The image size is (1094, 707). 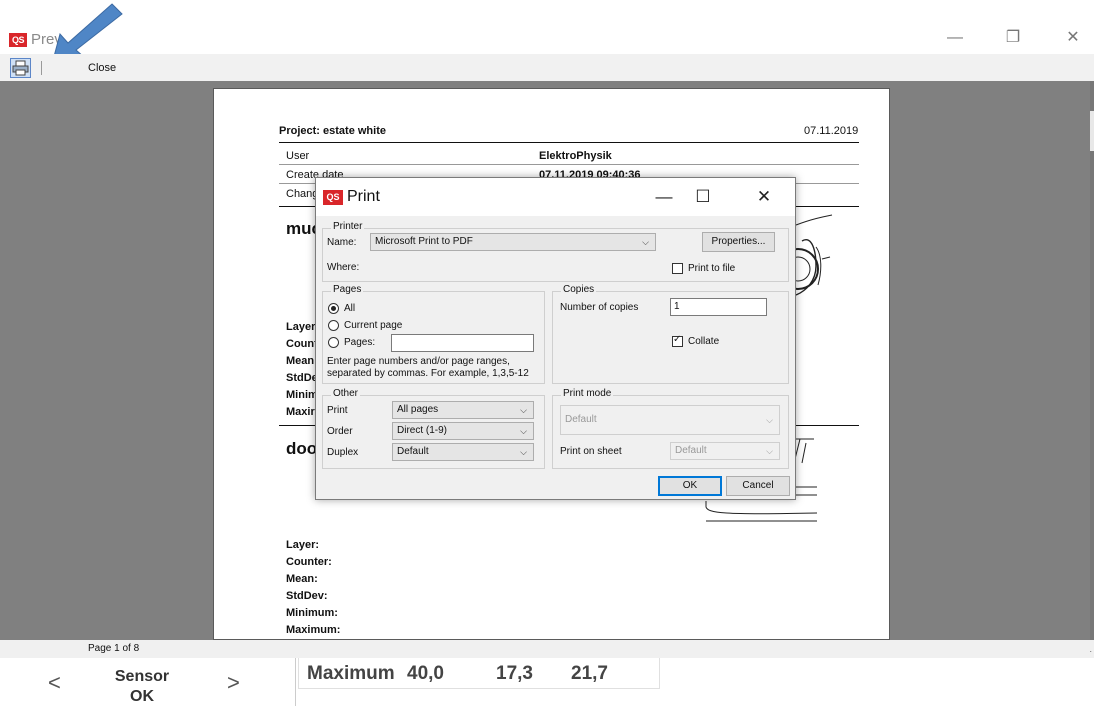 I want to click on print-on-sheet-value: Default, so click(x=691, y=450).